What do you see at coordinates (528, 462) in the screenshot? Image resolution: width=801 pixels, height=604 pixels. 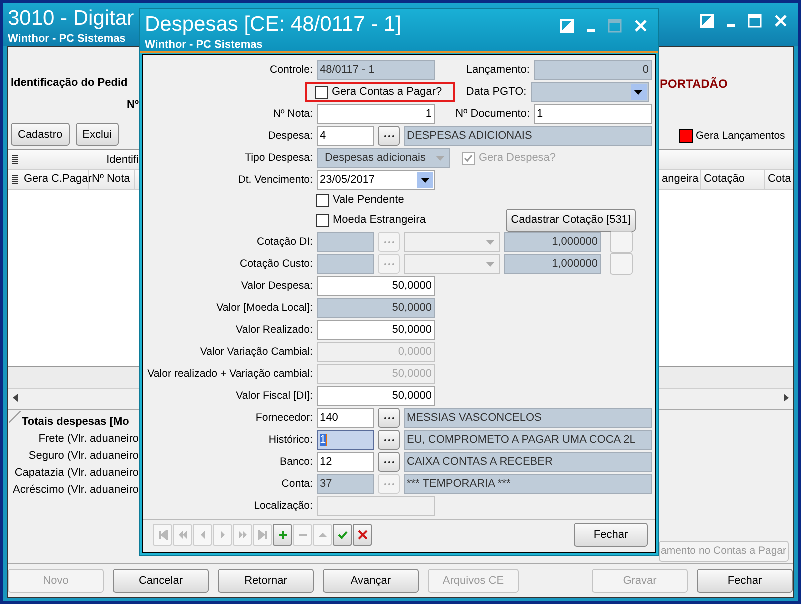 I see `description-field: CAIXA CONTAS A RECEBER` at bounding box center [528, 462].